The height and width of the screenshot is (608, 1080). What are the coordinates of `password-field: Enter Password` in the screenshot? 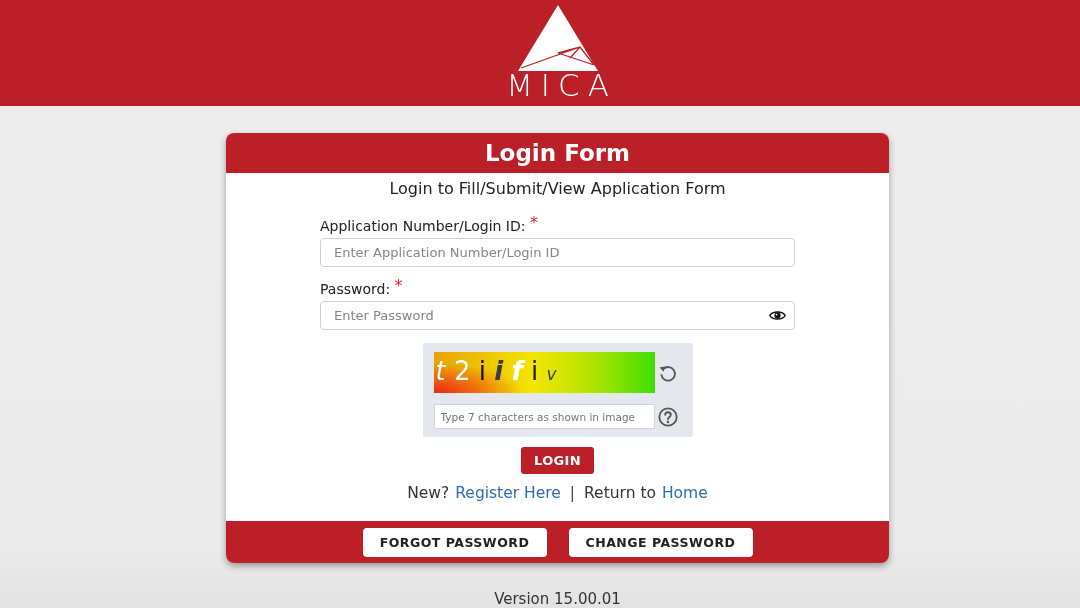 It's located at (557, 315).